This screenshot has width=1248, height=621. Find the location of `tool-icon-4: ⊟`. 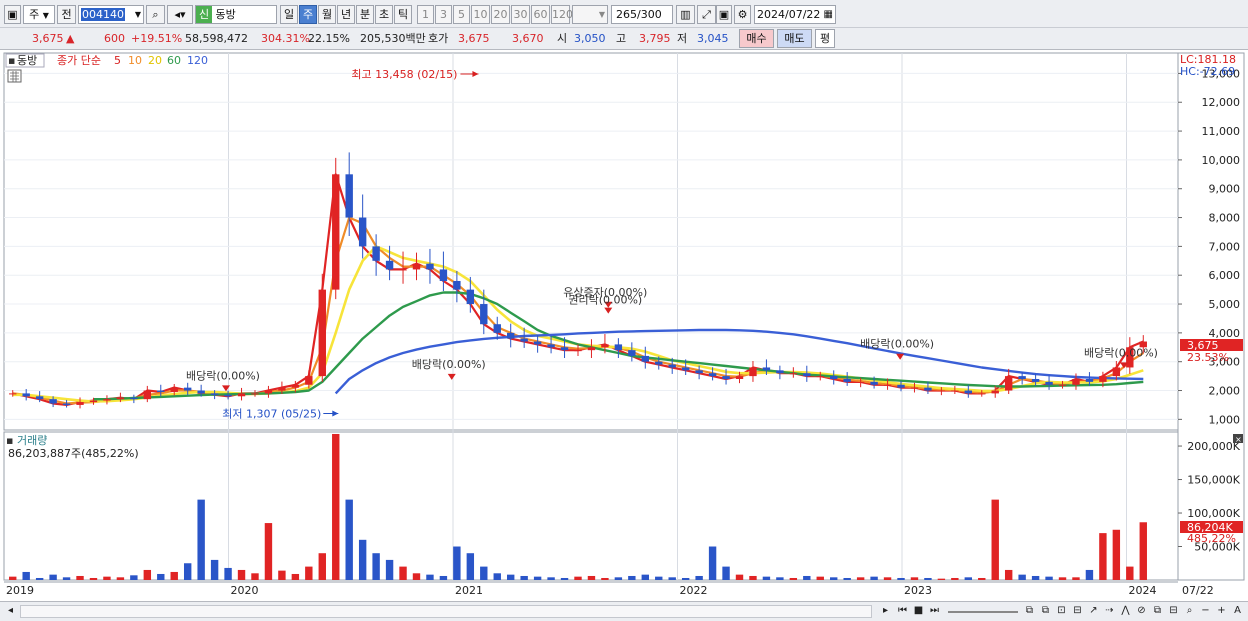

tool-icon-4: ⊟ is located at coordinates (1077, 611).